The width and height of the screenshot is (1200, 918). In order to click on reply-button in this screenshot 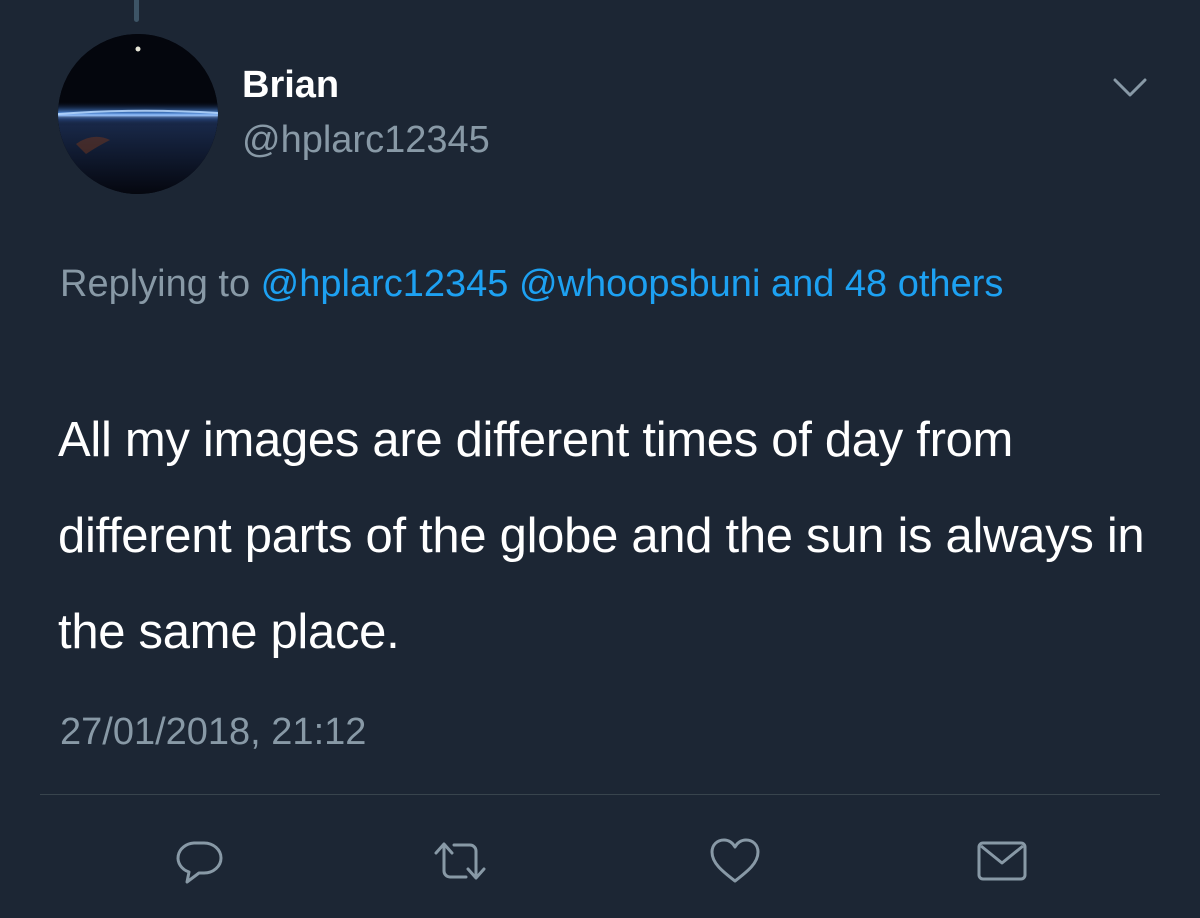, I will do `click(199, 861)`.